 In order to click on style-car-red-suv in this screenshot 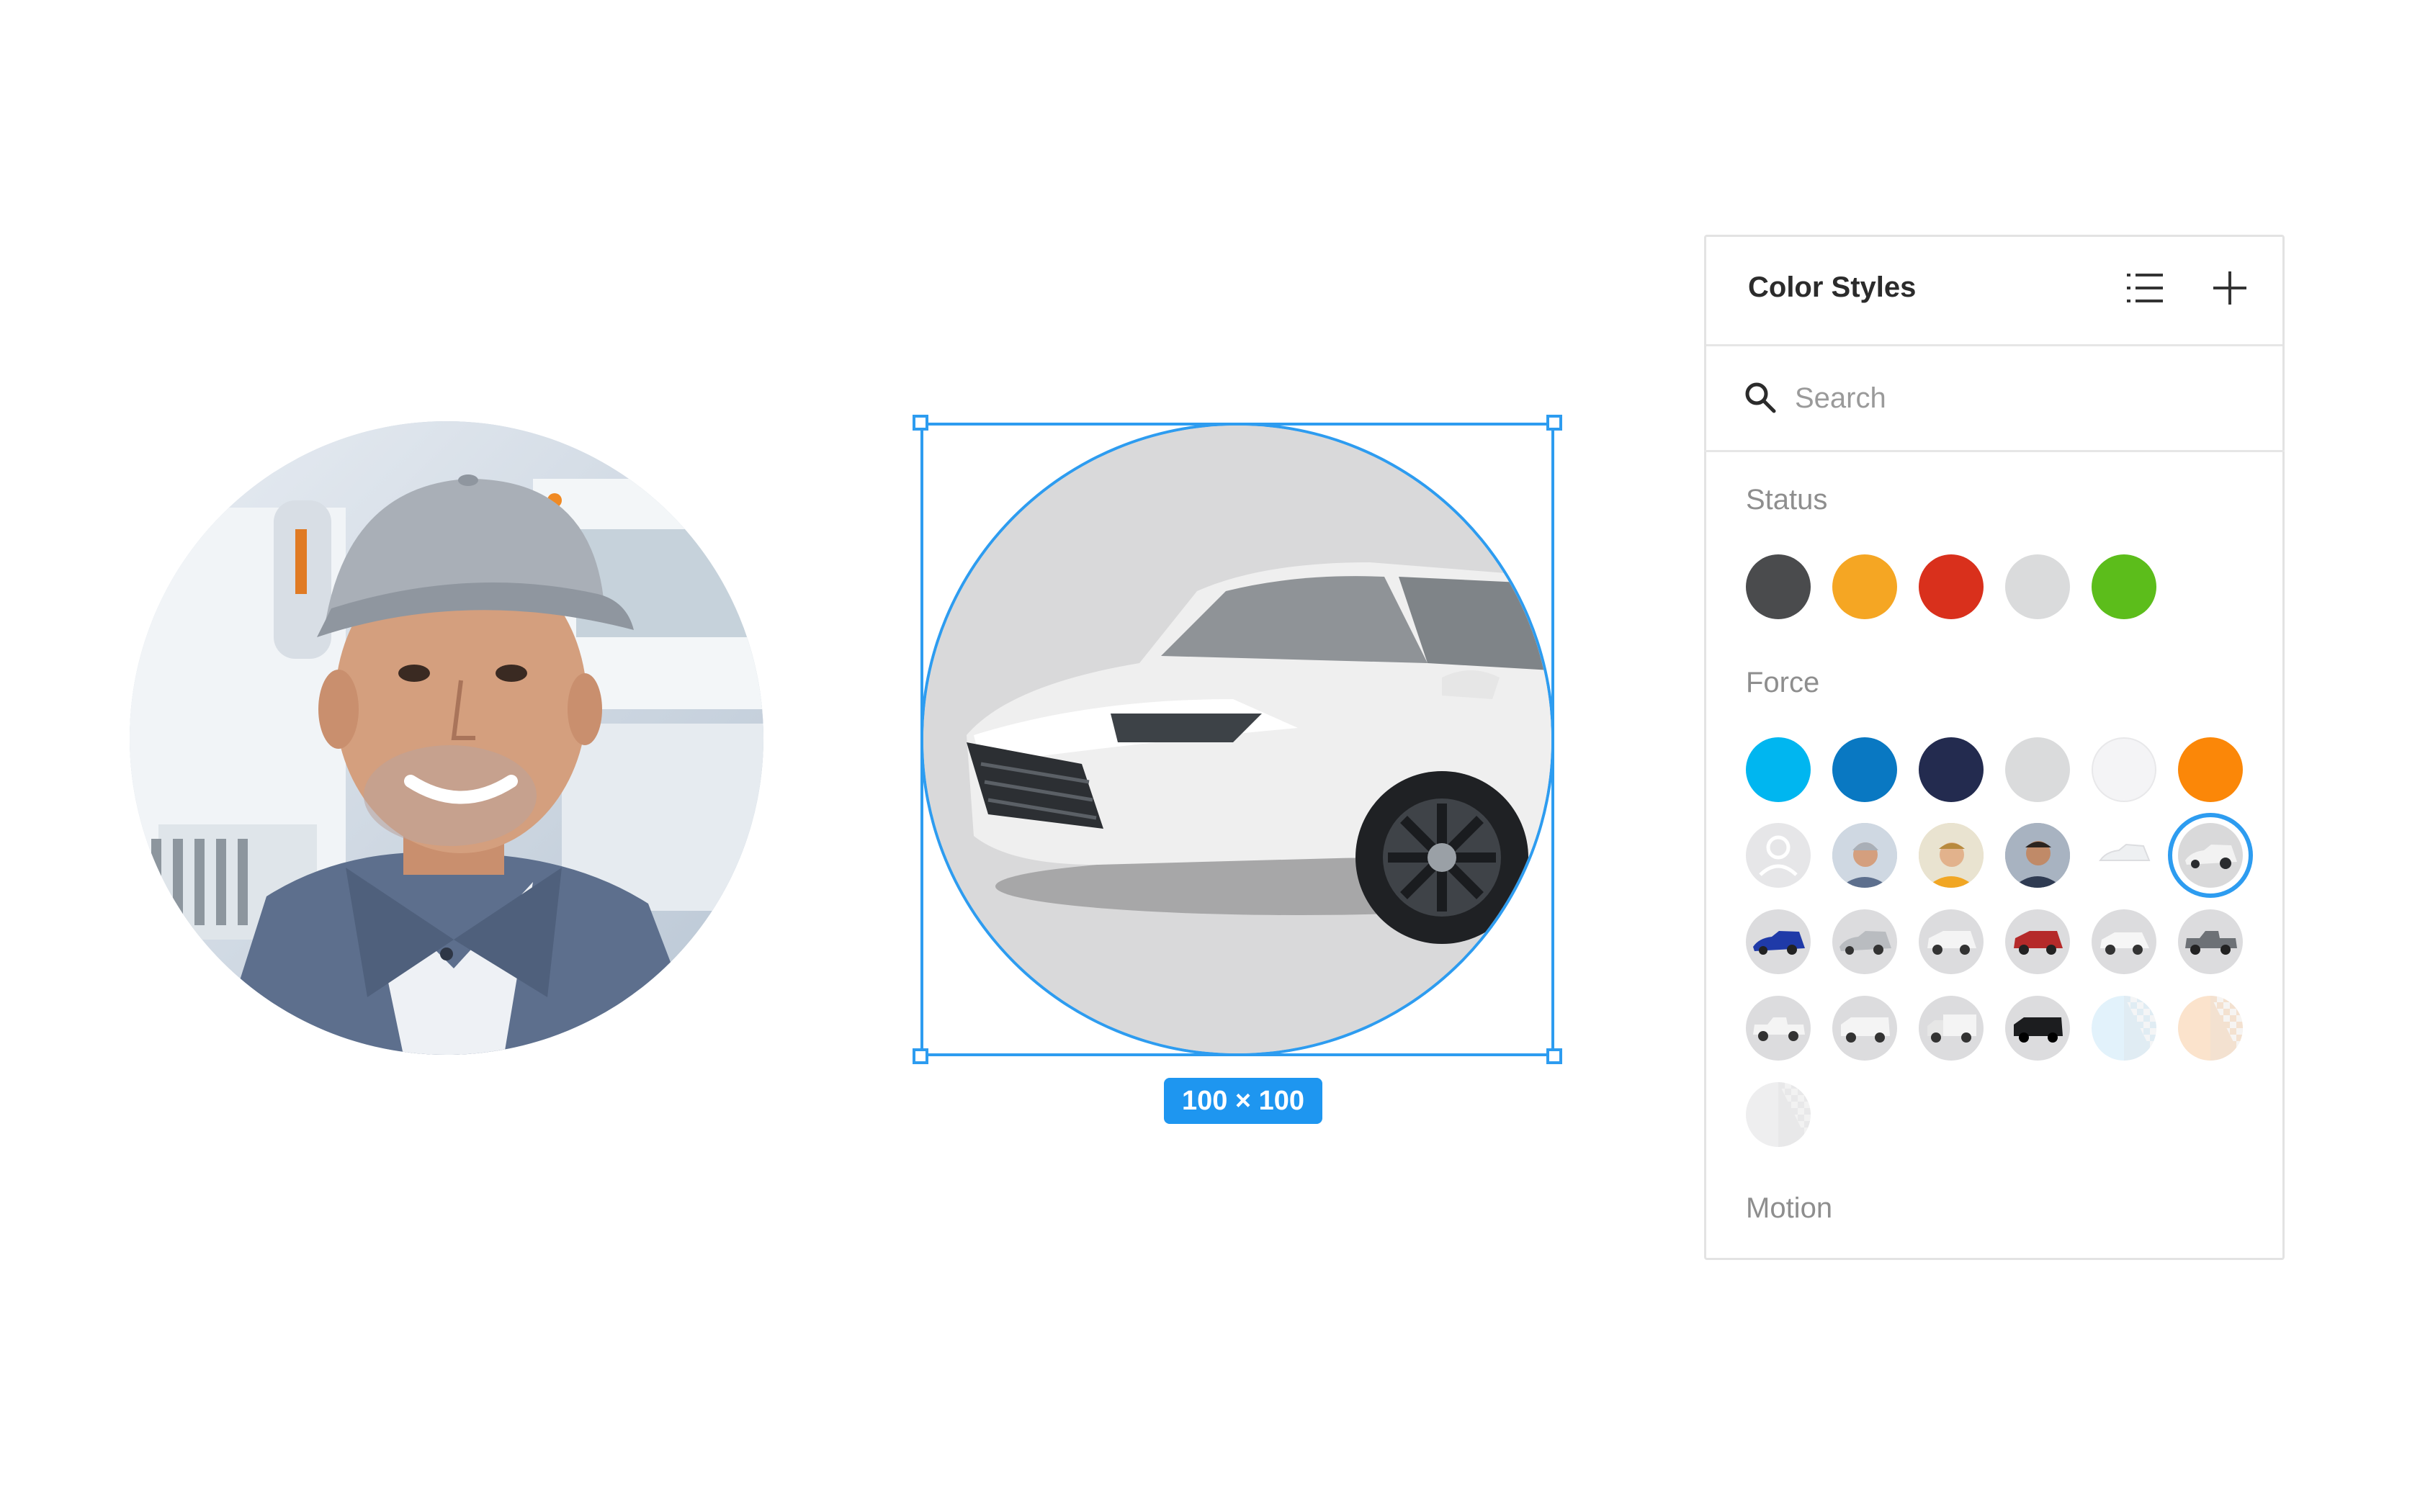, I will do `click(2037, 941)`.